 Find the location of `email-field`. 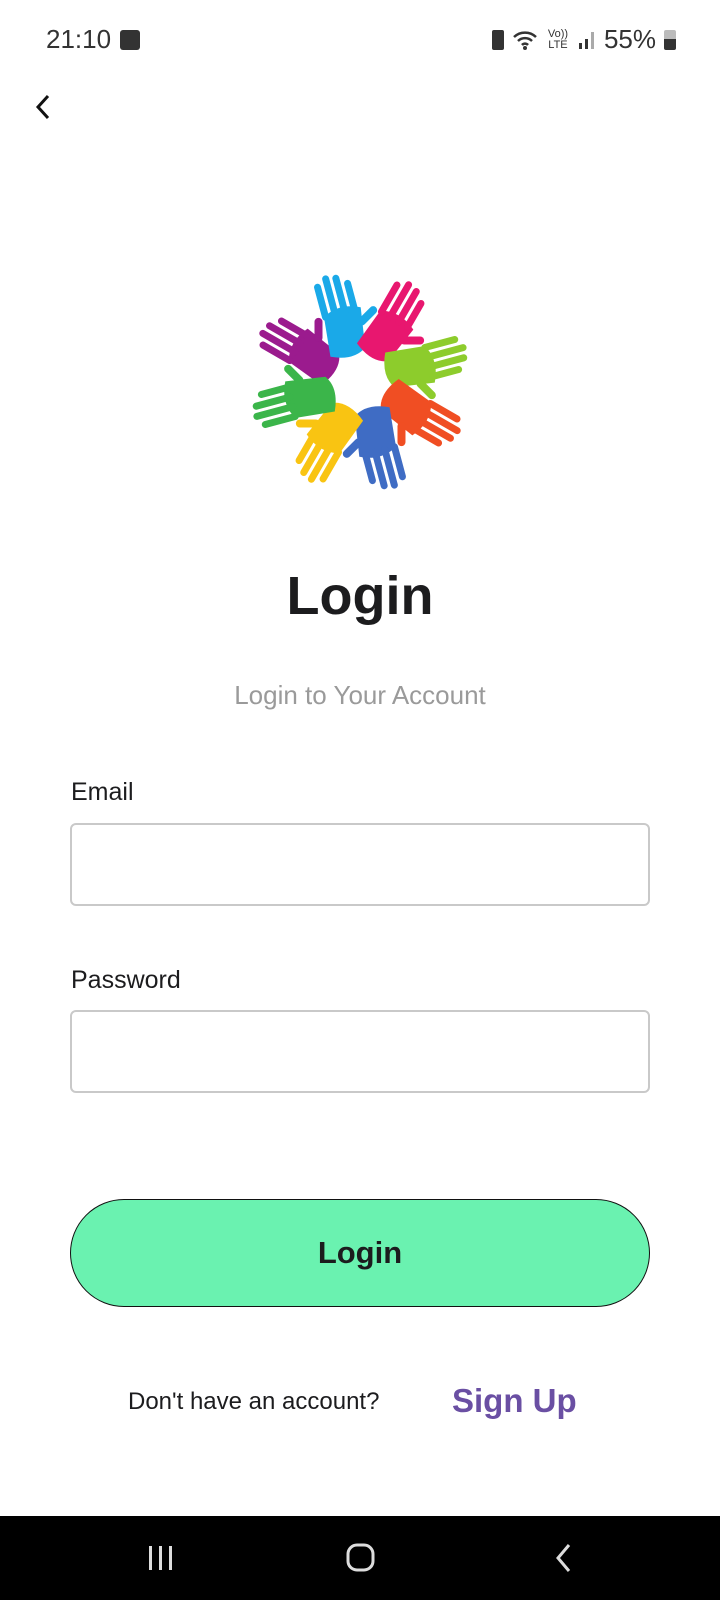

email-field is located at coordinates (360, 864).